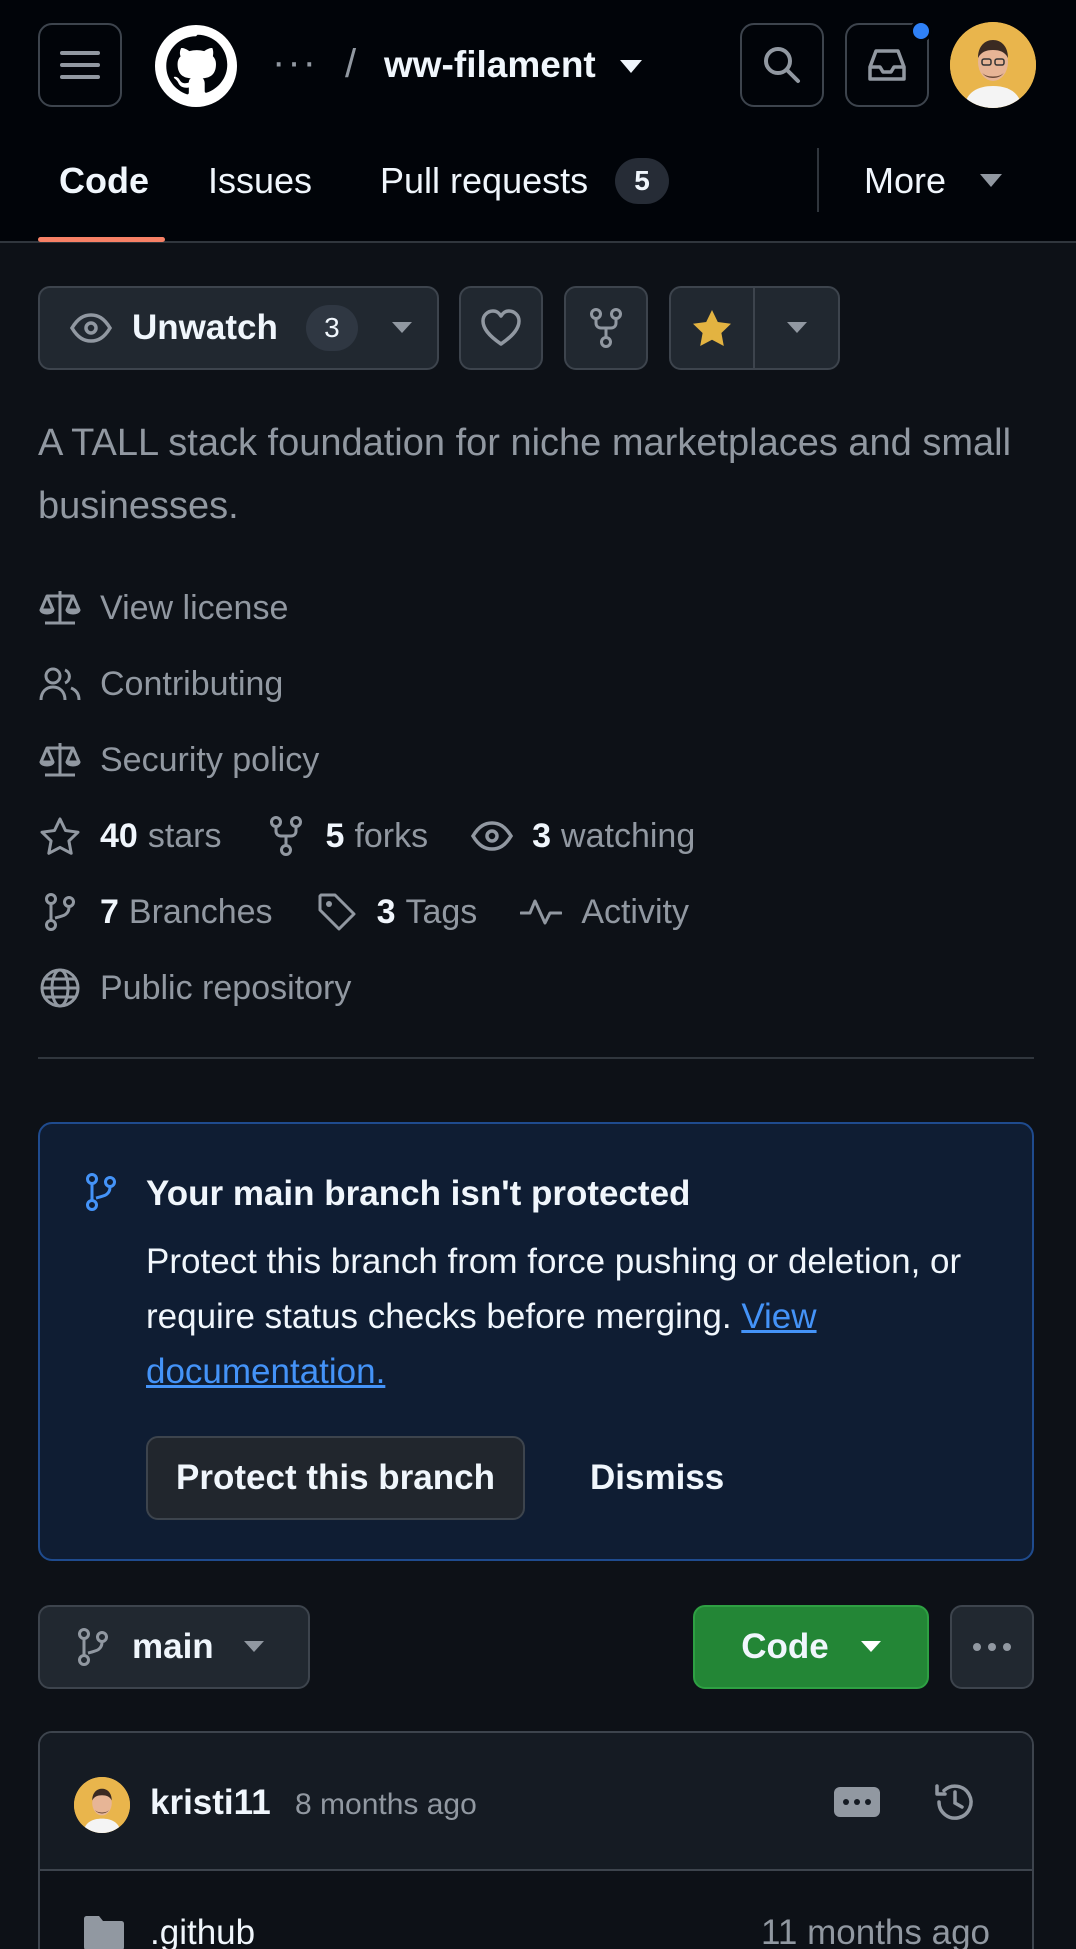 This screenshot has height=1949, width=1076. What do you see at coordinates (346, 836) in the screenshot?
I see `forks-link: 5 forks` at bounding box center [346, 836].